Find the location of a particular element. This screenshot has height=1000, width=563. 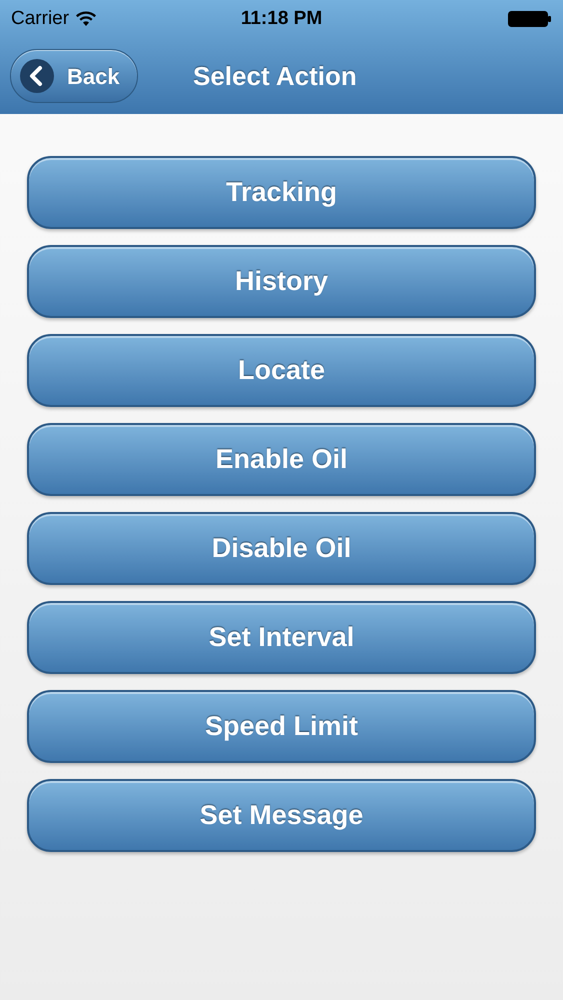

action-button: Locate is located at coordinates (281, 370).